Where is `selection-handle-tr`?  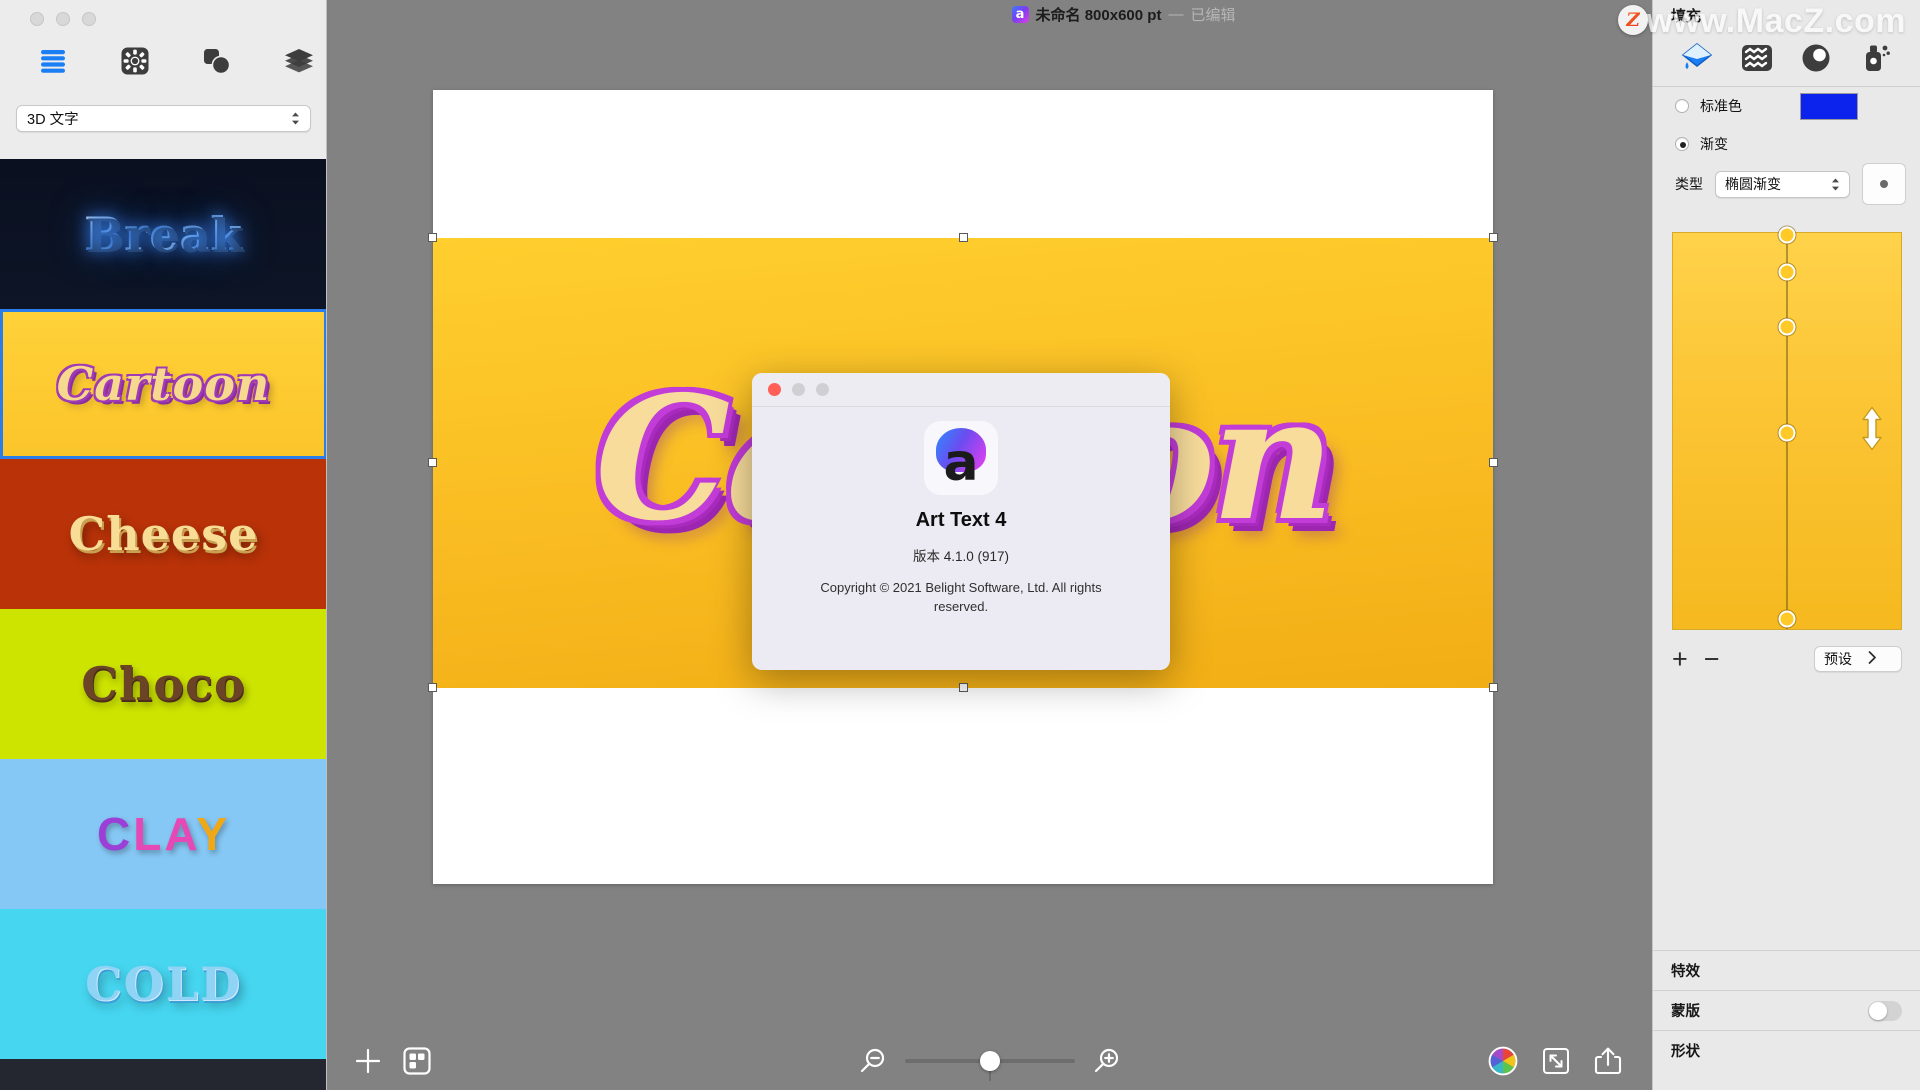 selection-handle-tr is located at coordinates (1493, 237).